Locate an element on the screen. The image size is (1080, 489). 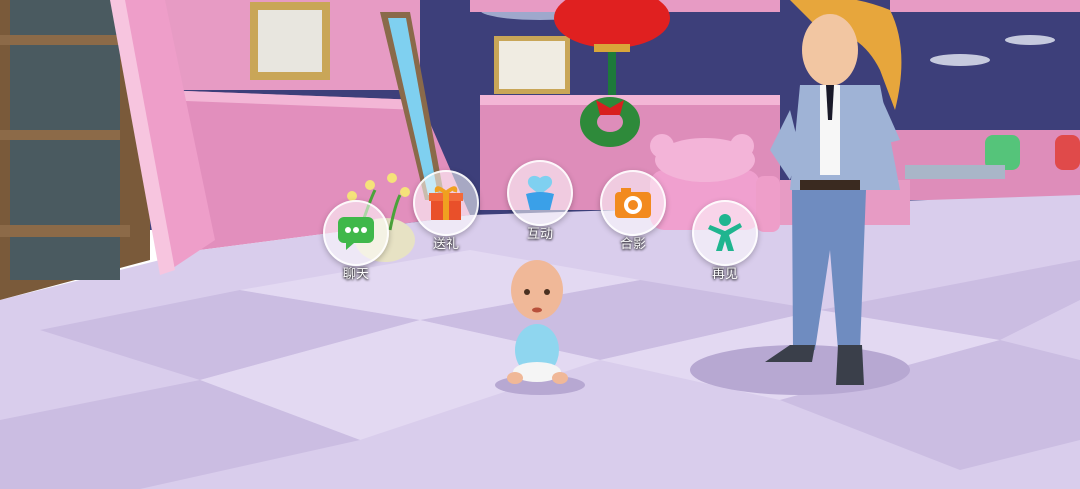
gift-bubble is located at coordinates (446, 203).